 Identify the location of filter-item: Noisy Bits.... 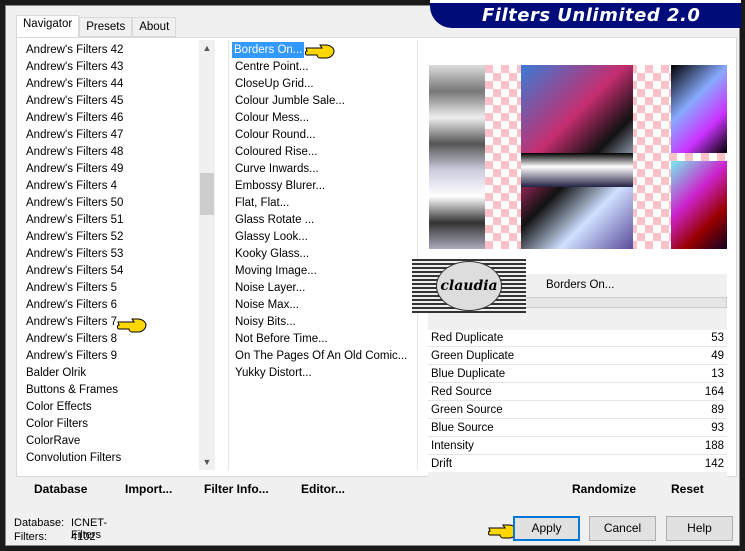
(265, 322).